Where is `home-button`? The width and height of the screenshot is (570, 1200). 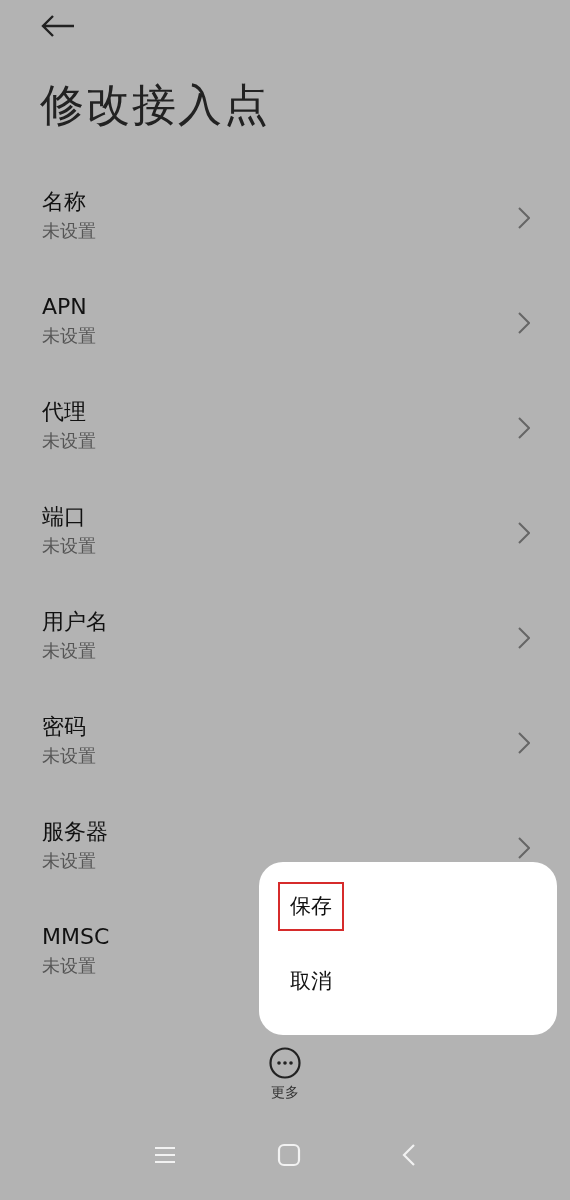
home-button is located at coordinates (289, 1155).